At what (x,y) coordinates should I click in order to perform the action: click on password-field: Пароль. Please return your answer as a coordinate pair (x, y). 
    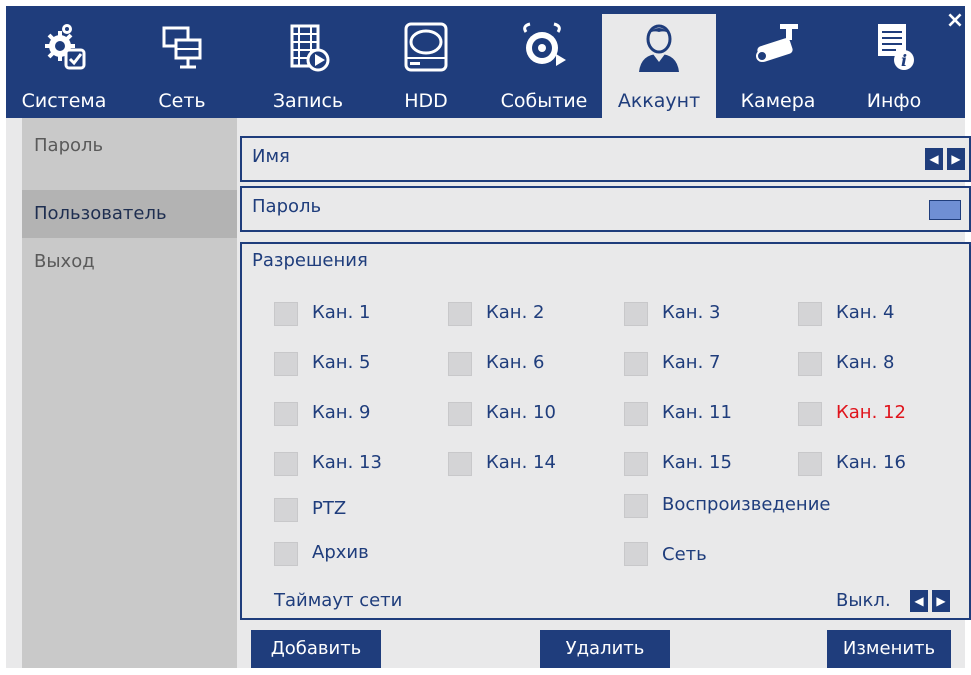
    Looking at the image, I should click on (605, 209).